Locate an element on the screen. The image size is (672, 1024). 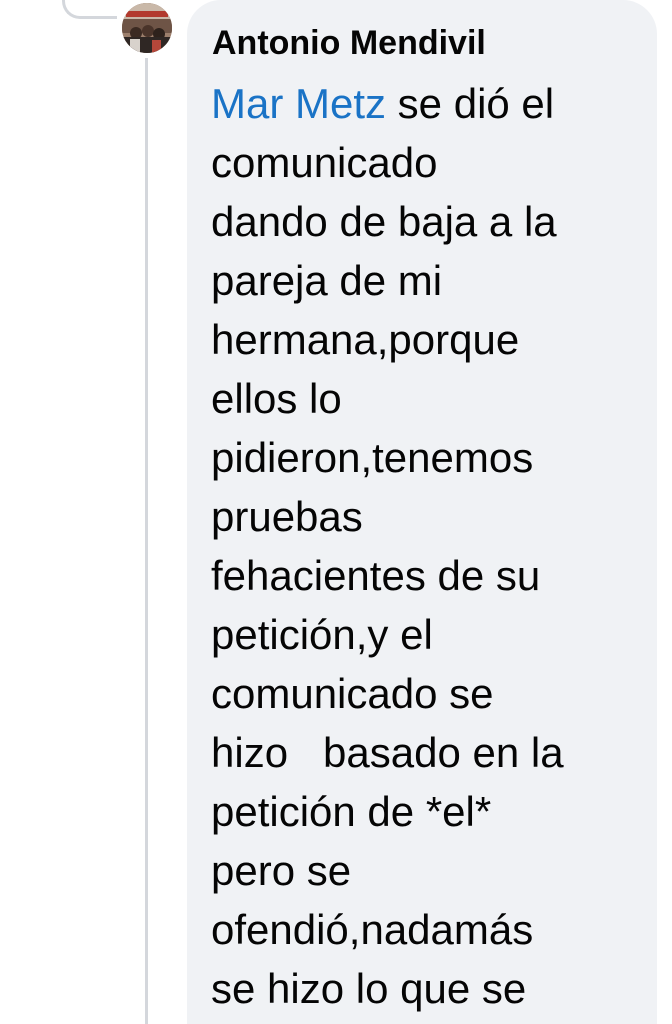
comment-line: se hizo lo que se is located at coordinates (369, 988).